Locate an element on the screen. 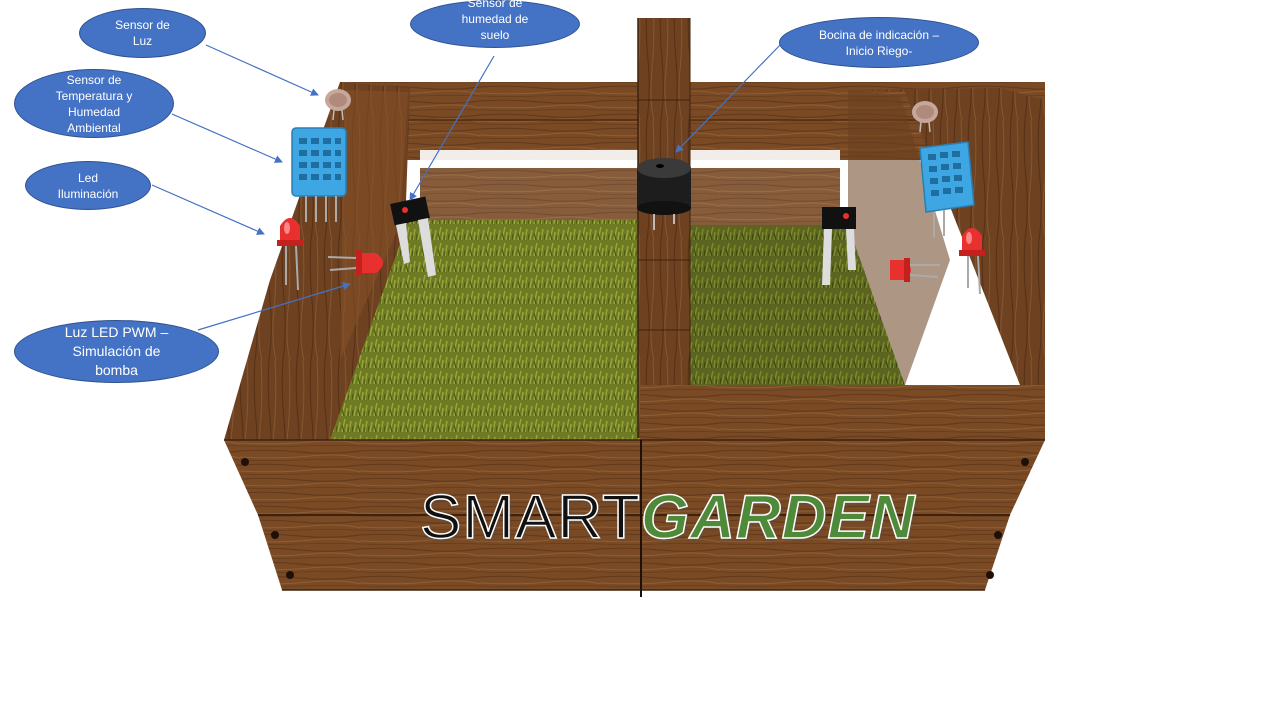 Image resolution: width=1280 pixels, height=720 pixels. soil-moisture-sensor-callout: Sensor de humedad de suelo is located at coordinates (495, 24).